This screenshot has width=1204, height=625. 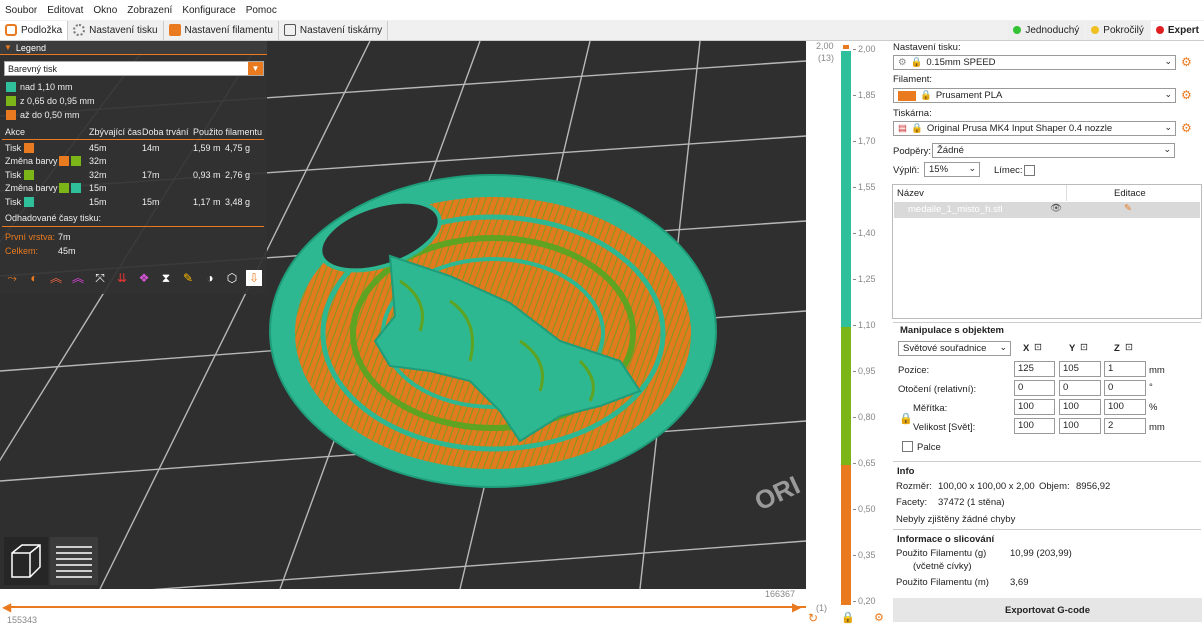 I want to click on row-duration: 15m, so click(x=151, y=202).